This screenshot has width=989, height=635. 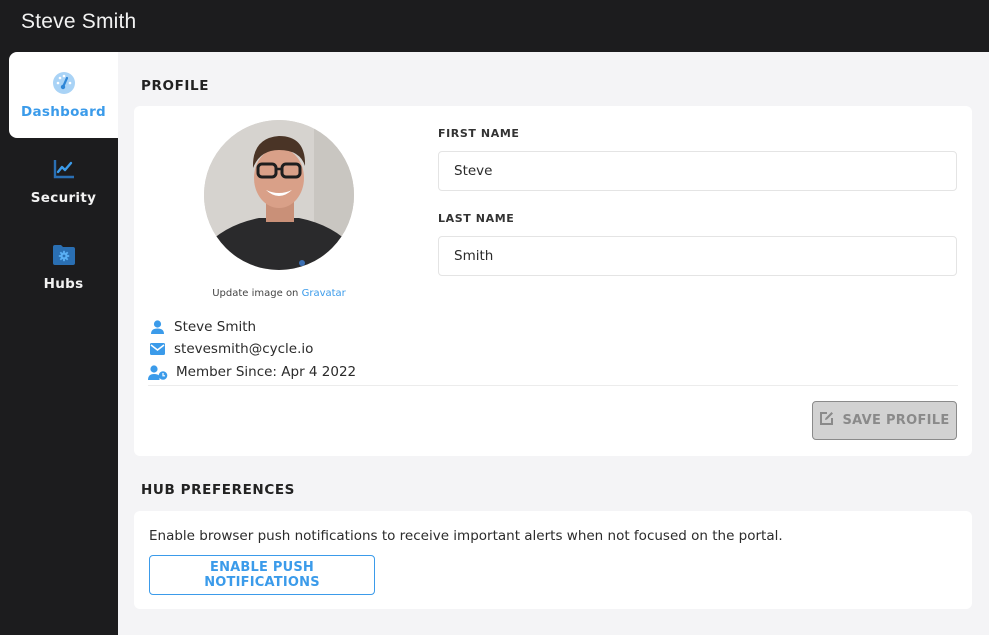 I want to click on profile-email-row: stevesmith@cycle.io, so click(x=230, y=349).